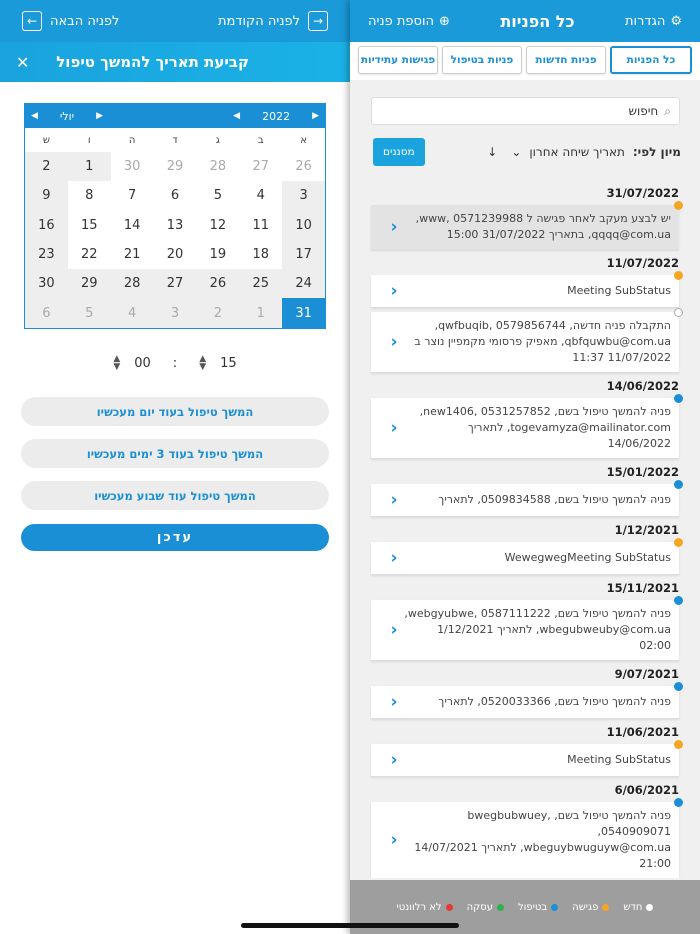 The width and height of the screenshot is (700, 934). I want to click on inquiry-line: פניה להמשך טיפול בשם, 0520033366, לתאריך, so click(554, 701).